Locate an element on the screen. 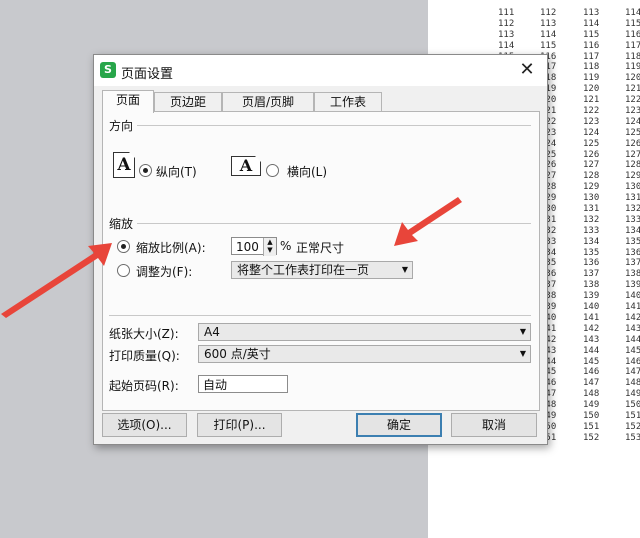 This screenshot has height=538, width=640. arrow-to-scale-radio is located at coordinates (56, 280).